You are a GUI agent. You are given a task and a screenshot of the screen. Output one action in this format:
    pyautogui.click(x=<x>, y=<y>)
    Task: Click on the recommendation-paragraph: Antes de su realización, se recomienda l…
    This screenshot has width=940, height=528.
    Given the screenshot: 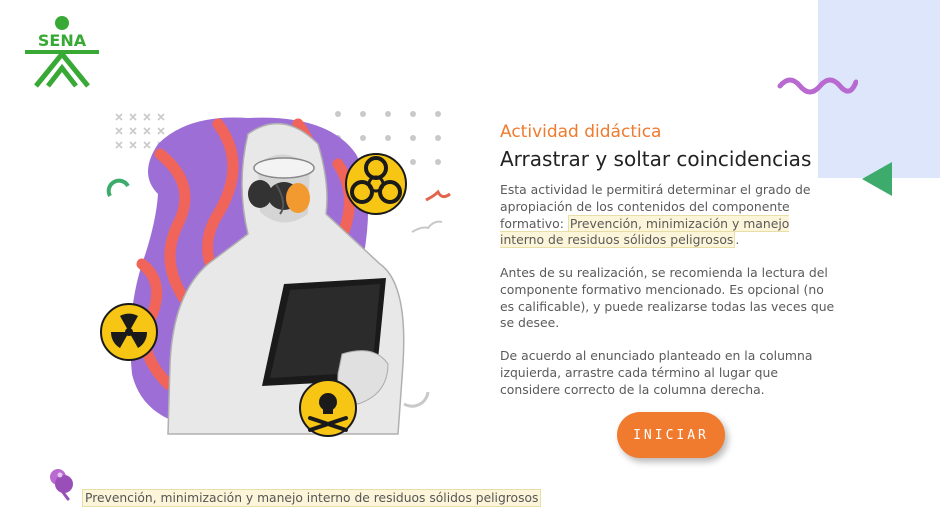 What is the action you would take?
    pyautogui.click(x=667, y=298)
    